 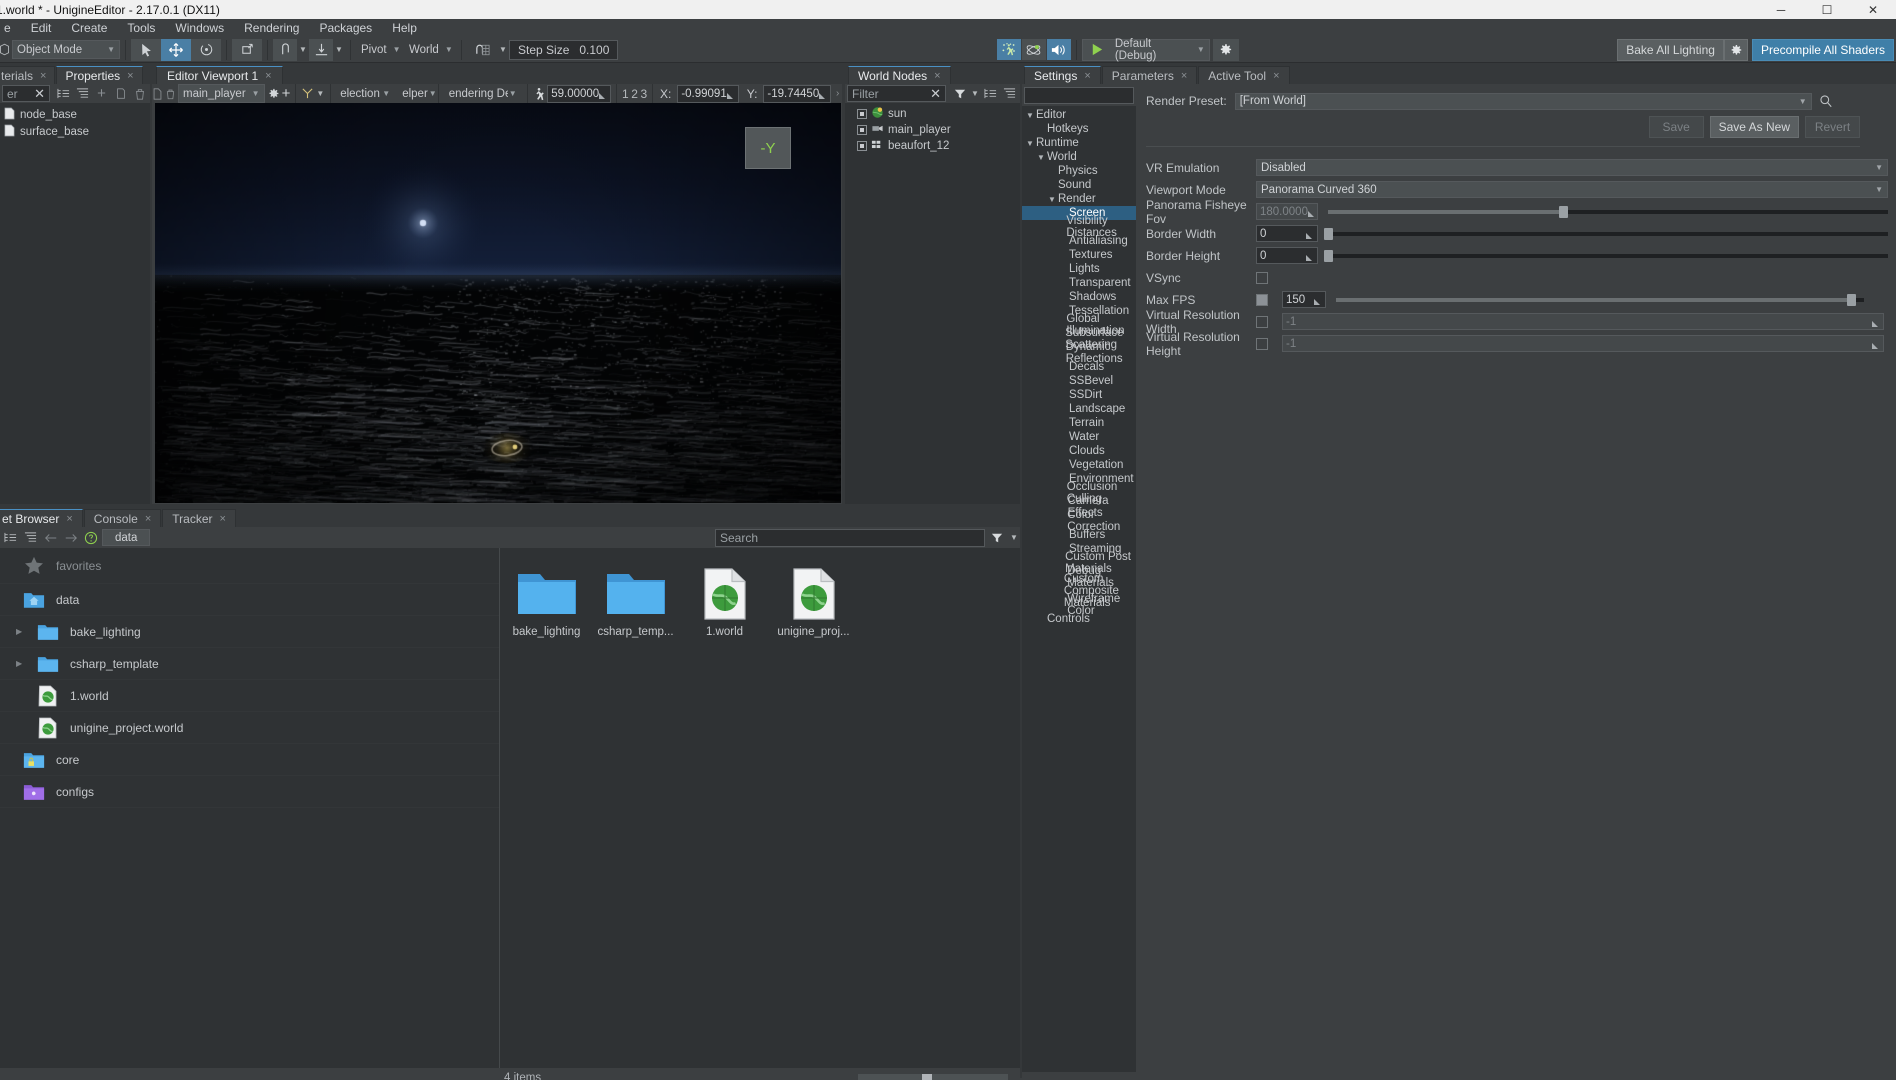 I want to click on asset-nav-item: data, so click(x=249, y=600).